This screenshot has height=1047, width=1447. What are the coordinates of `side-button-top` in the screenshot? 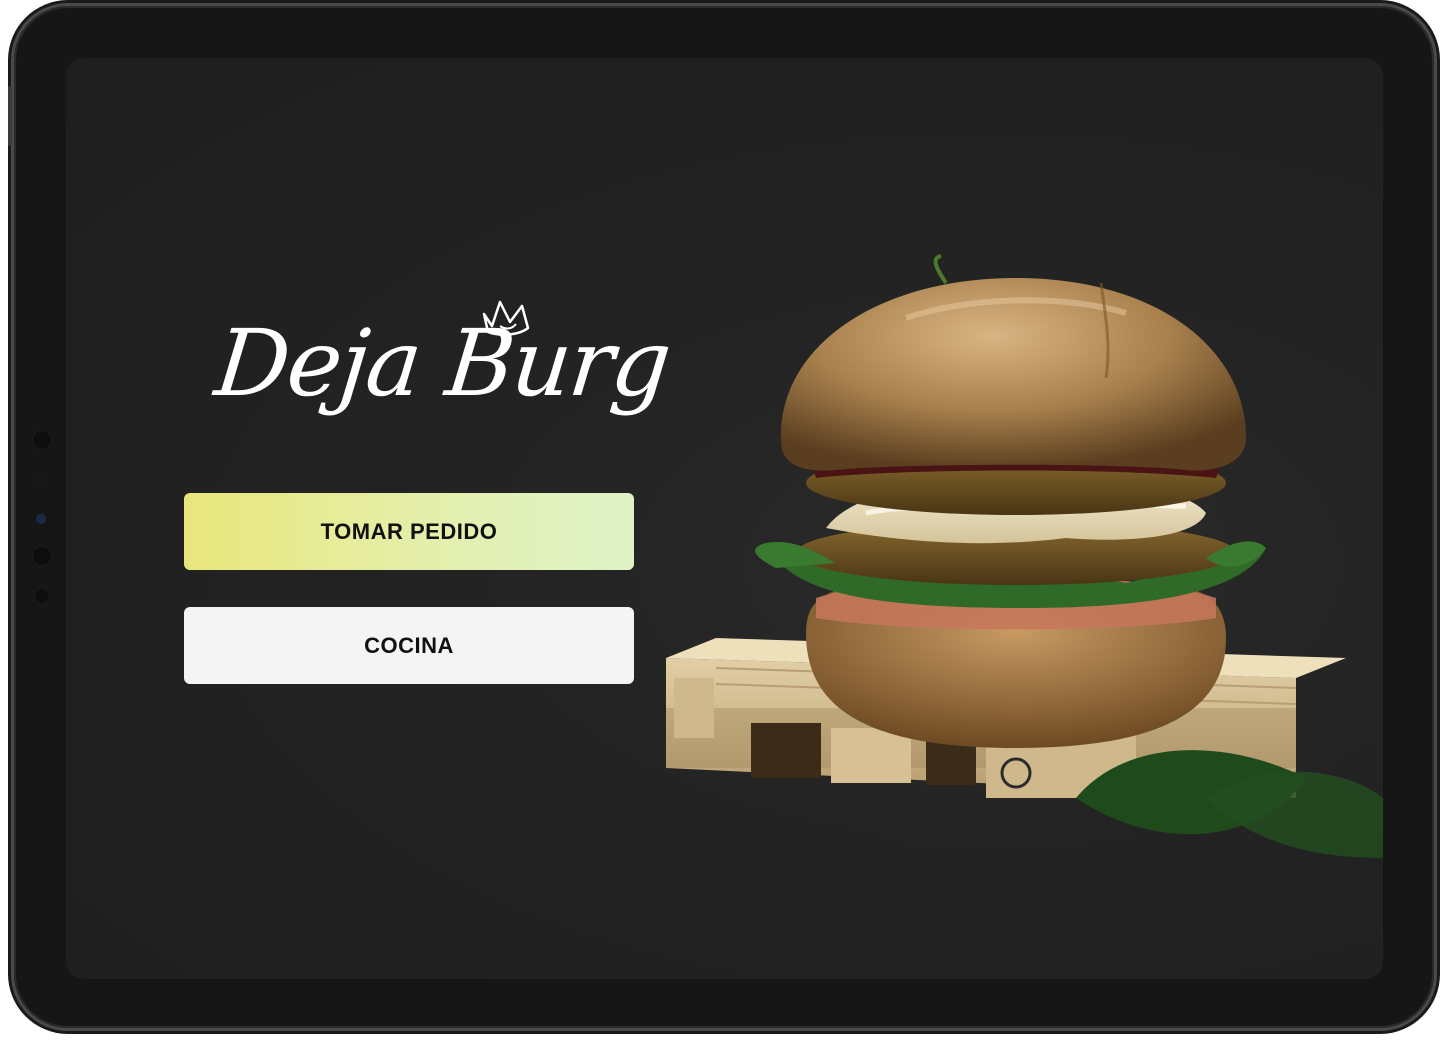 It's located at (10, 116).